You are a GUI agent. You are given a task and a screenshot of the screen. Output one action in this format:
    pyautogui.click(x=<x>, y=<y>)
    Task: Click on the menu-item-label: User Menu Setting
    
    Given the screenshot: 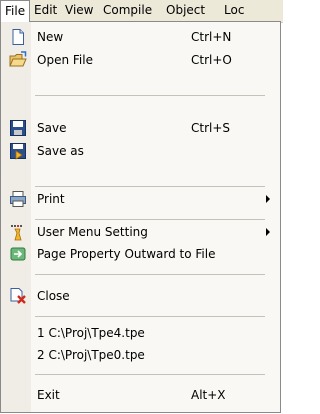 What is the action you would take?
    pyautogui.click(x=92, y=232)
    